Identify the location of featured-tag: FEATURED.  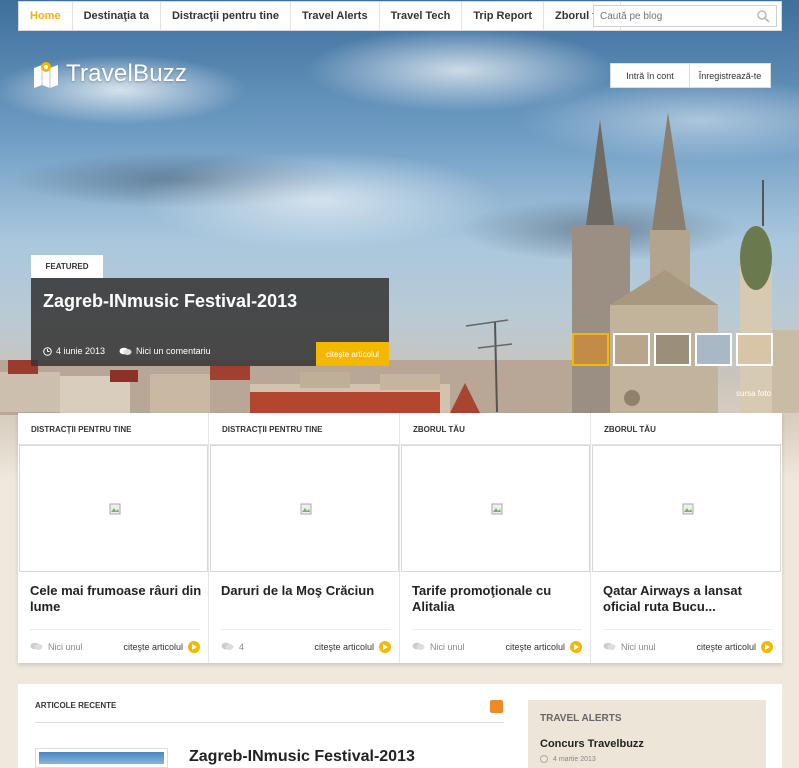
(67, 266).